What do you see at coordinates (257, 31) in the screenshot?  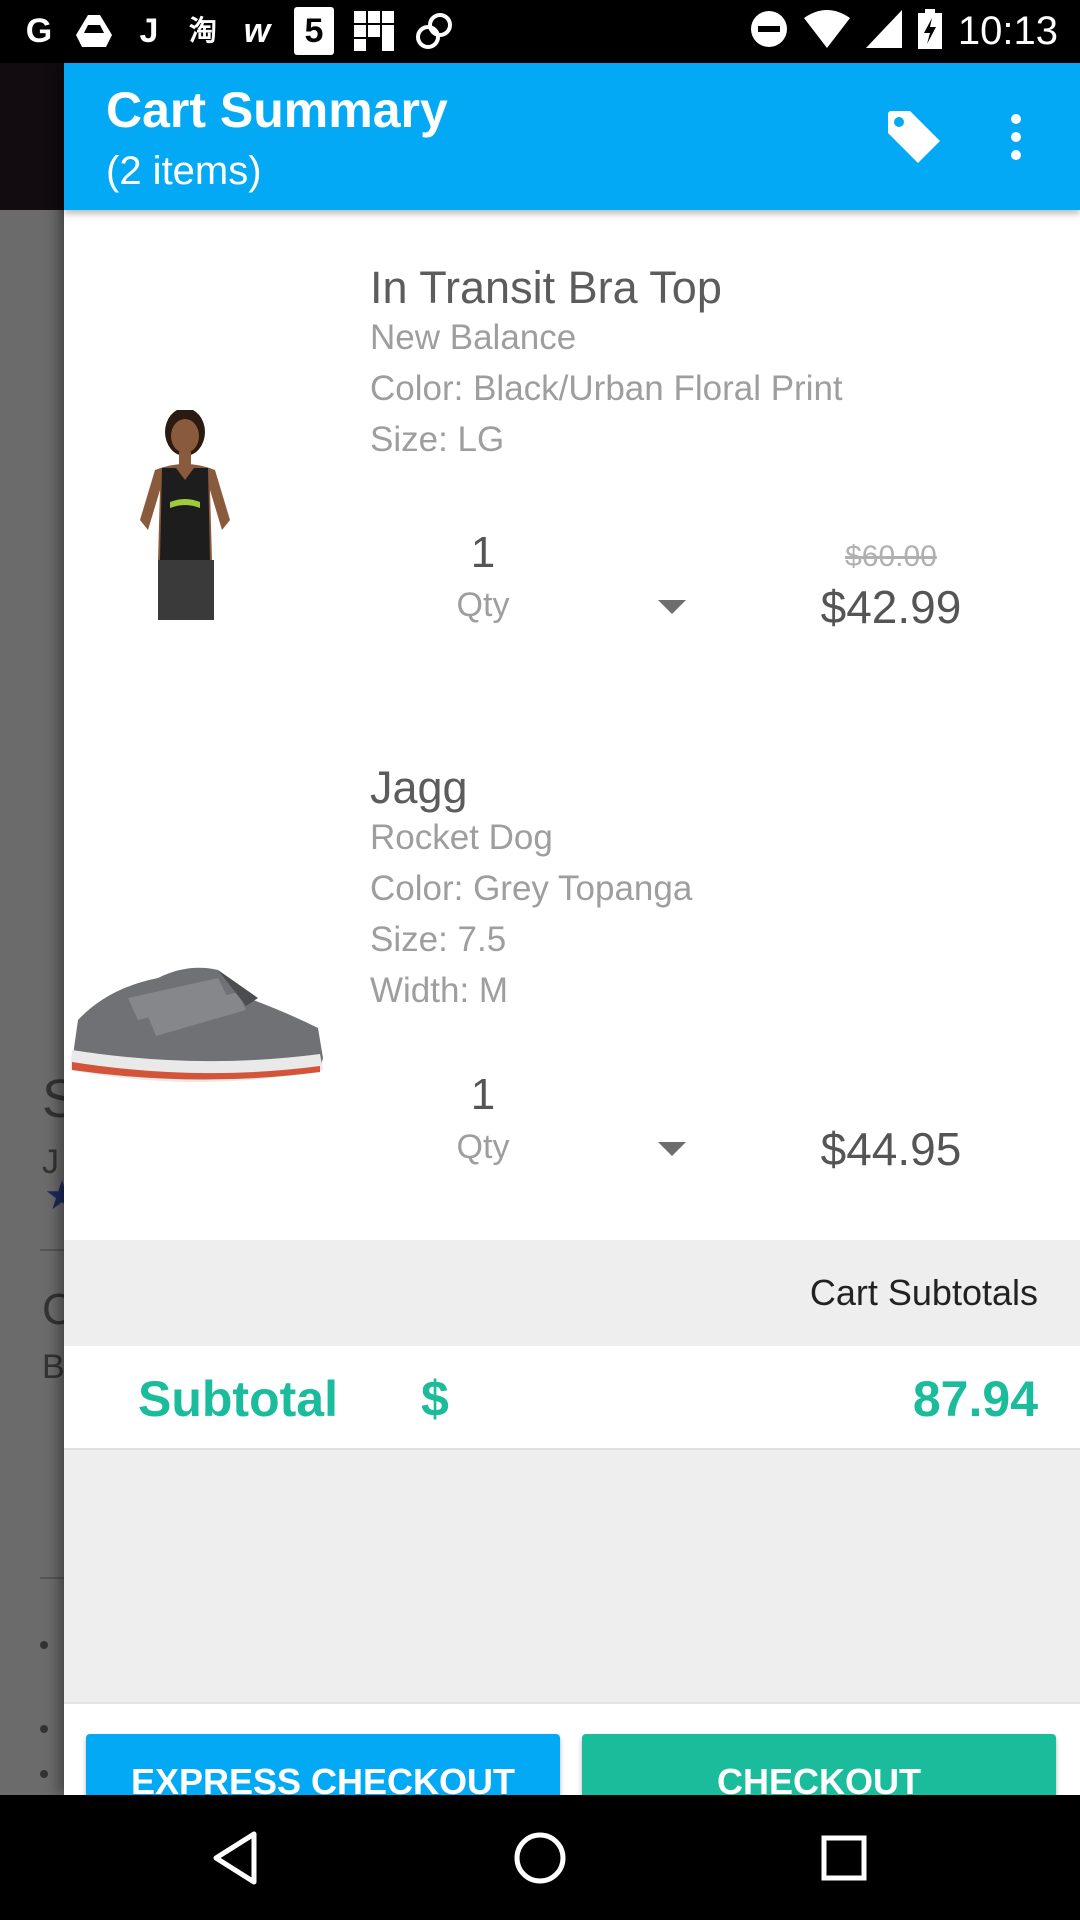 I see `w-app-icon: w` at bounding box center [257, 31].